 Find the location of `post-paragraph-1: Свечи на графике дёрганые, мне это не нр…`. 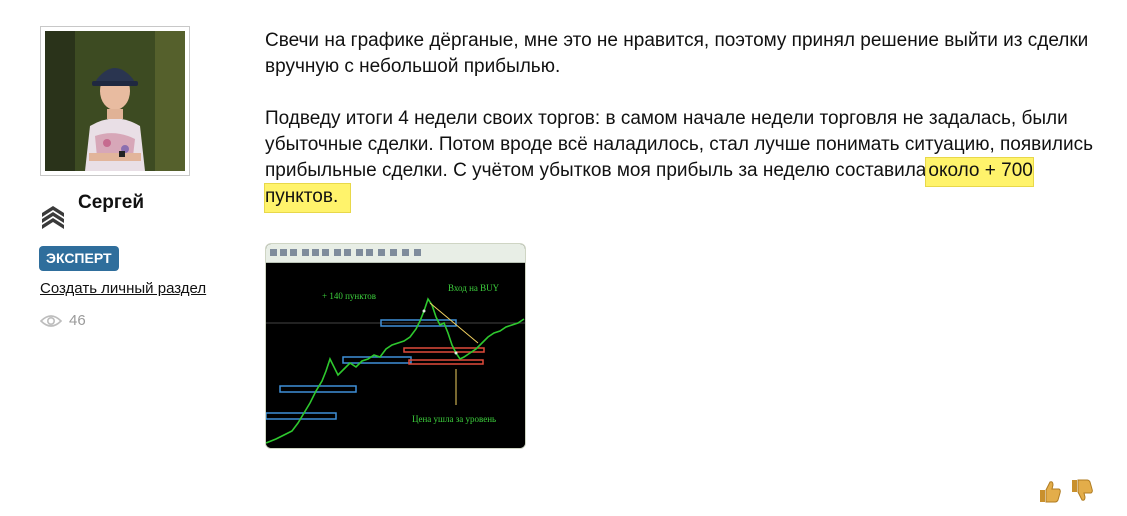

post-paragraph-1: Свечи на графике дёрганые, мне это не нр… is located at coordinates (677, 53).